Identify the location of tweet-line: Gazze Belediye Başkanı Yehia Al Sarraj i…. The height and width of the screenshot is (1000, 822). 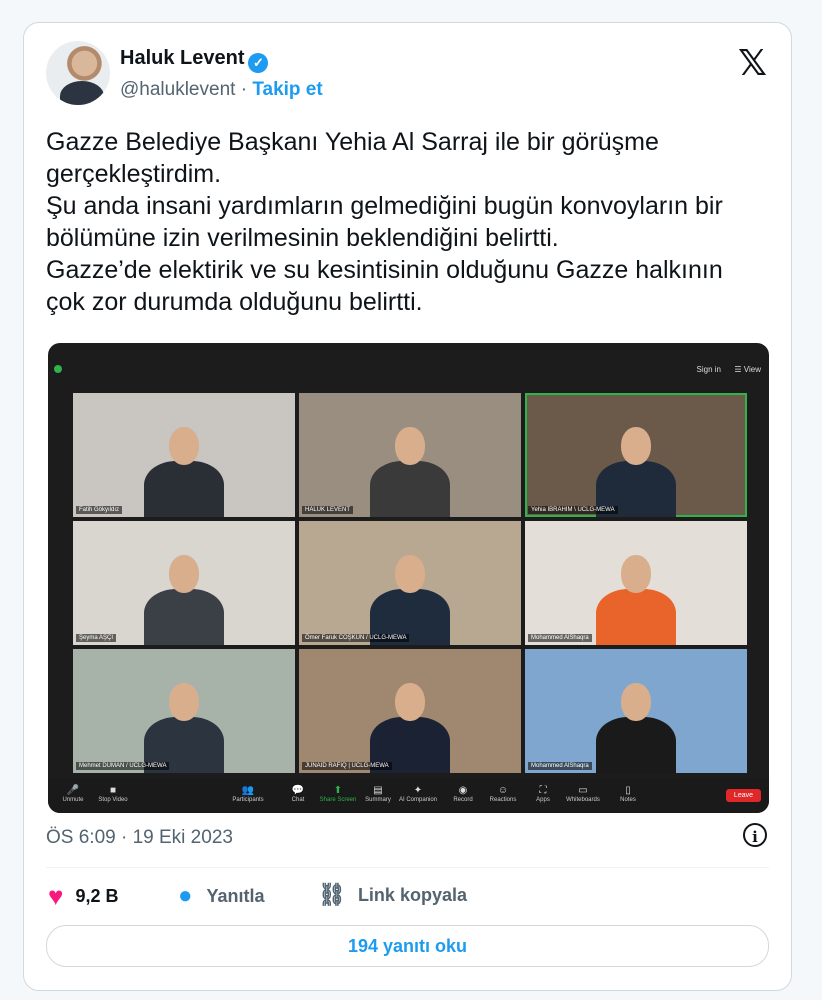
(352, 158).